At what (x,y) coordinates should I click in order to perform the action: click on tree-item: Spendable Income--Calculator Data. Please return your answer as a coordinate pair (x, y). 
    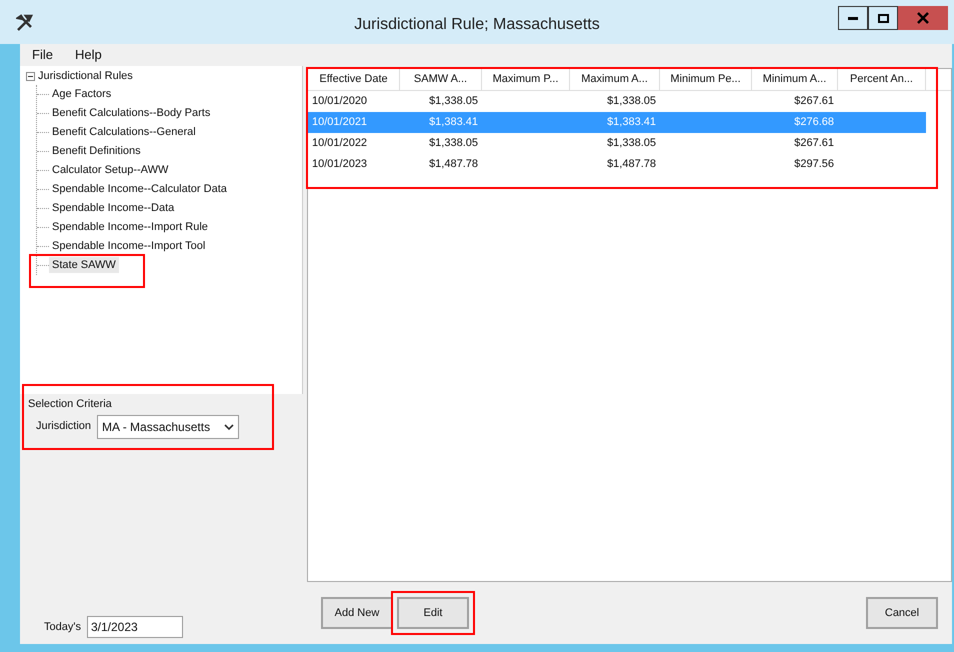
    Looking at the image, I should click on (139, 189).